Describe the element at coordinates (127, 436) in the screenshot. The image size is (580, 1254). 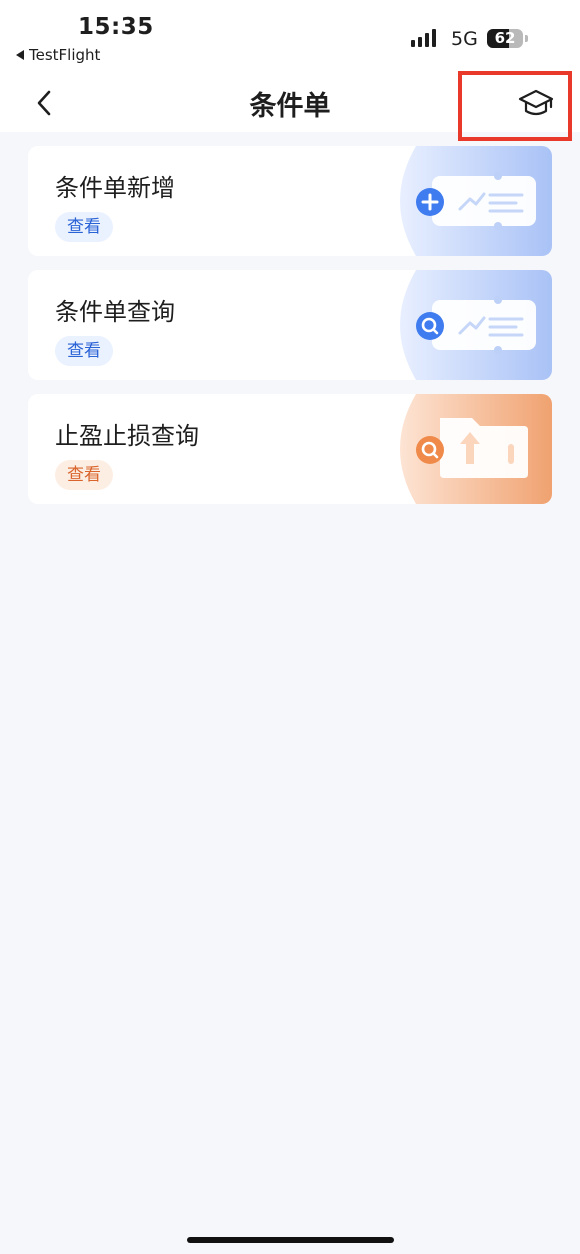
I see `card-title: 止盈止损查询` at that location.